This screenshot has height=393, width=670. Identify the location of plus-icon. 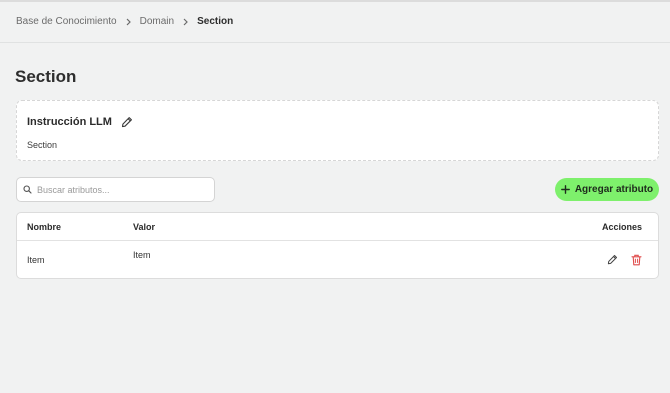
(565, 189).